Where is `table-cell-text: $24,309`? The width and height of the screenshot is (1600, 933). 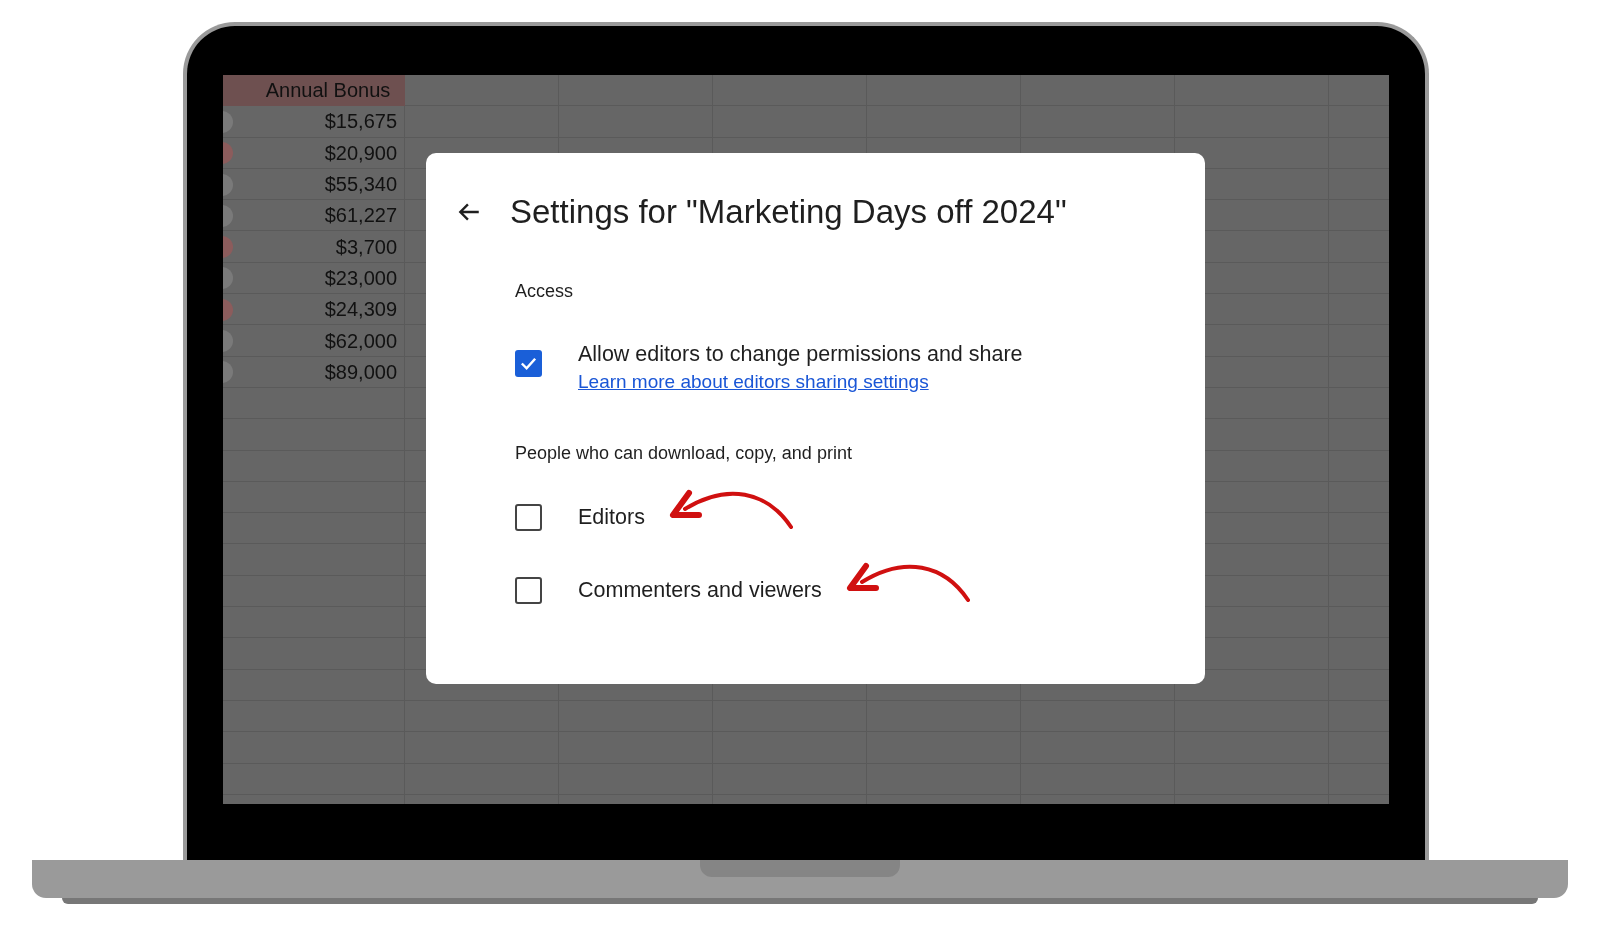 table-cell-text: $24,309 is located at coordinates (360, 310).